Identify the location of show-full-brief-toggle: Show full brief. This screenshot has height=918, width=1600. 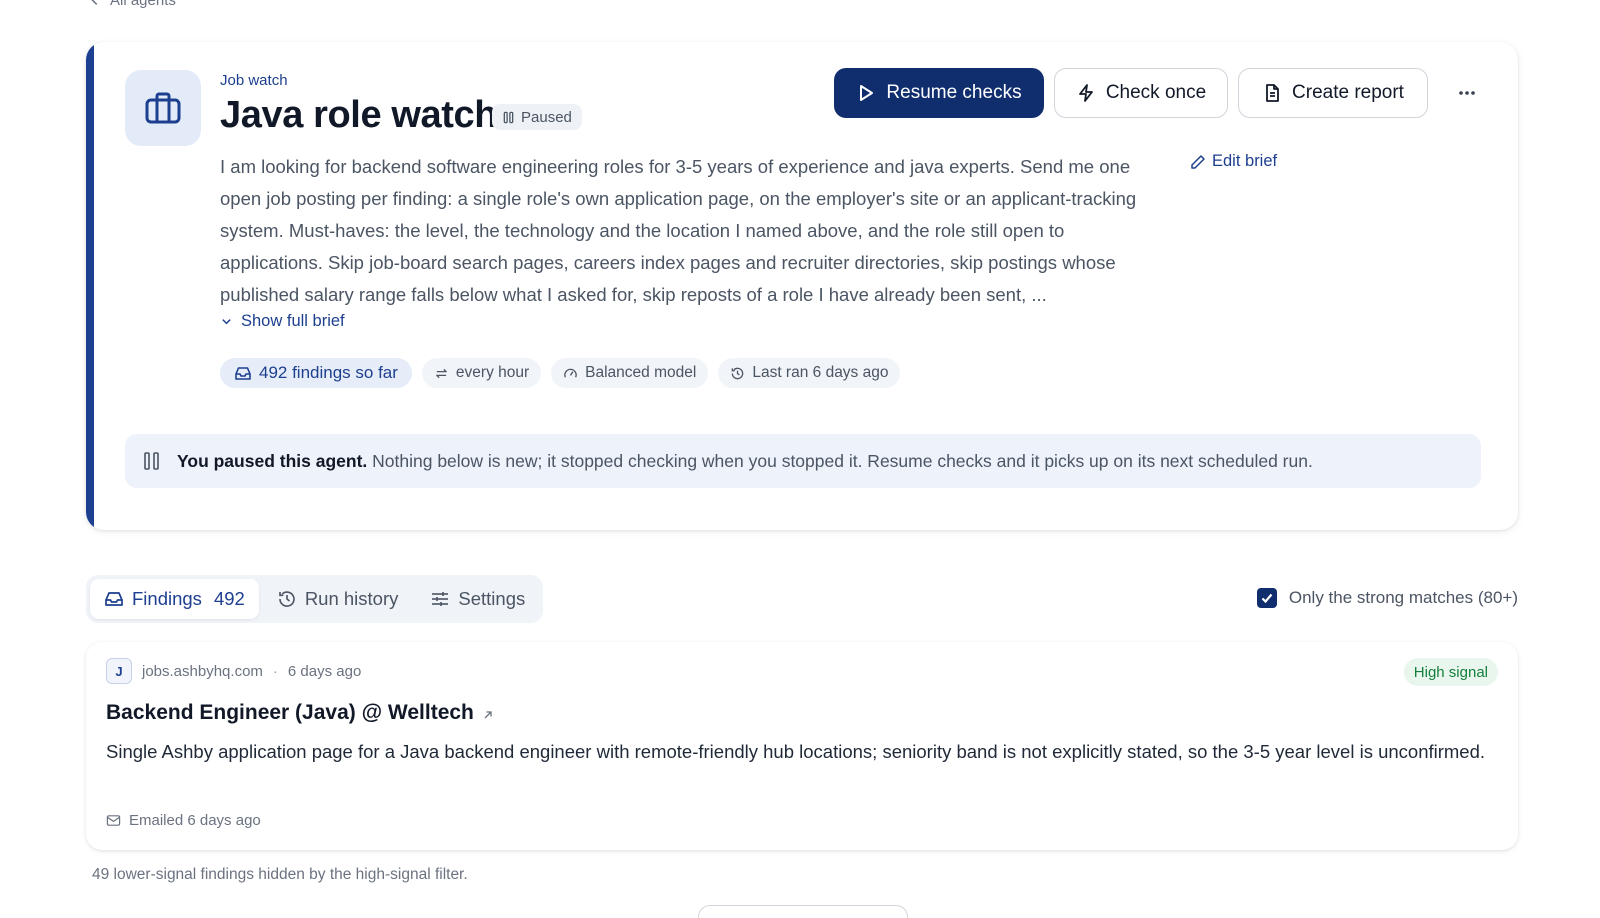
(282, 321).